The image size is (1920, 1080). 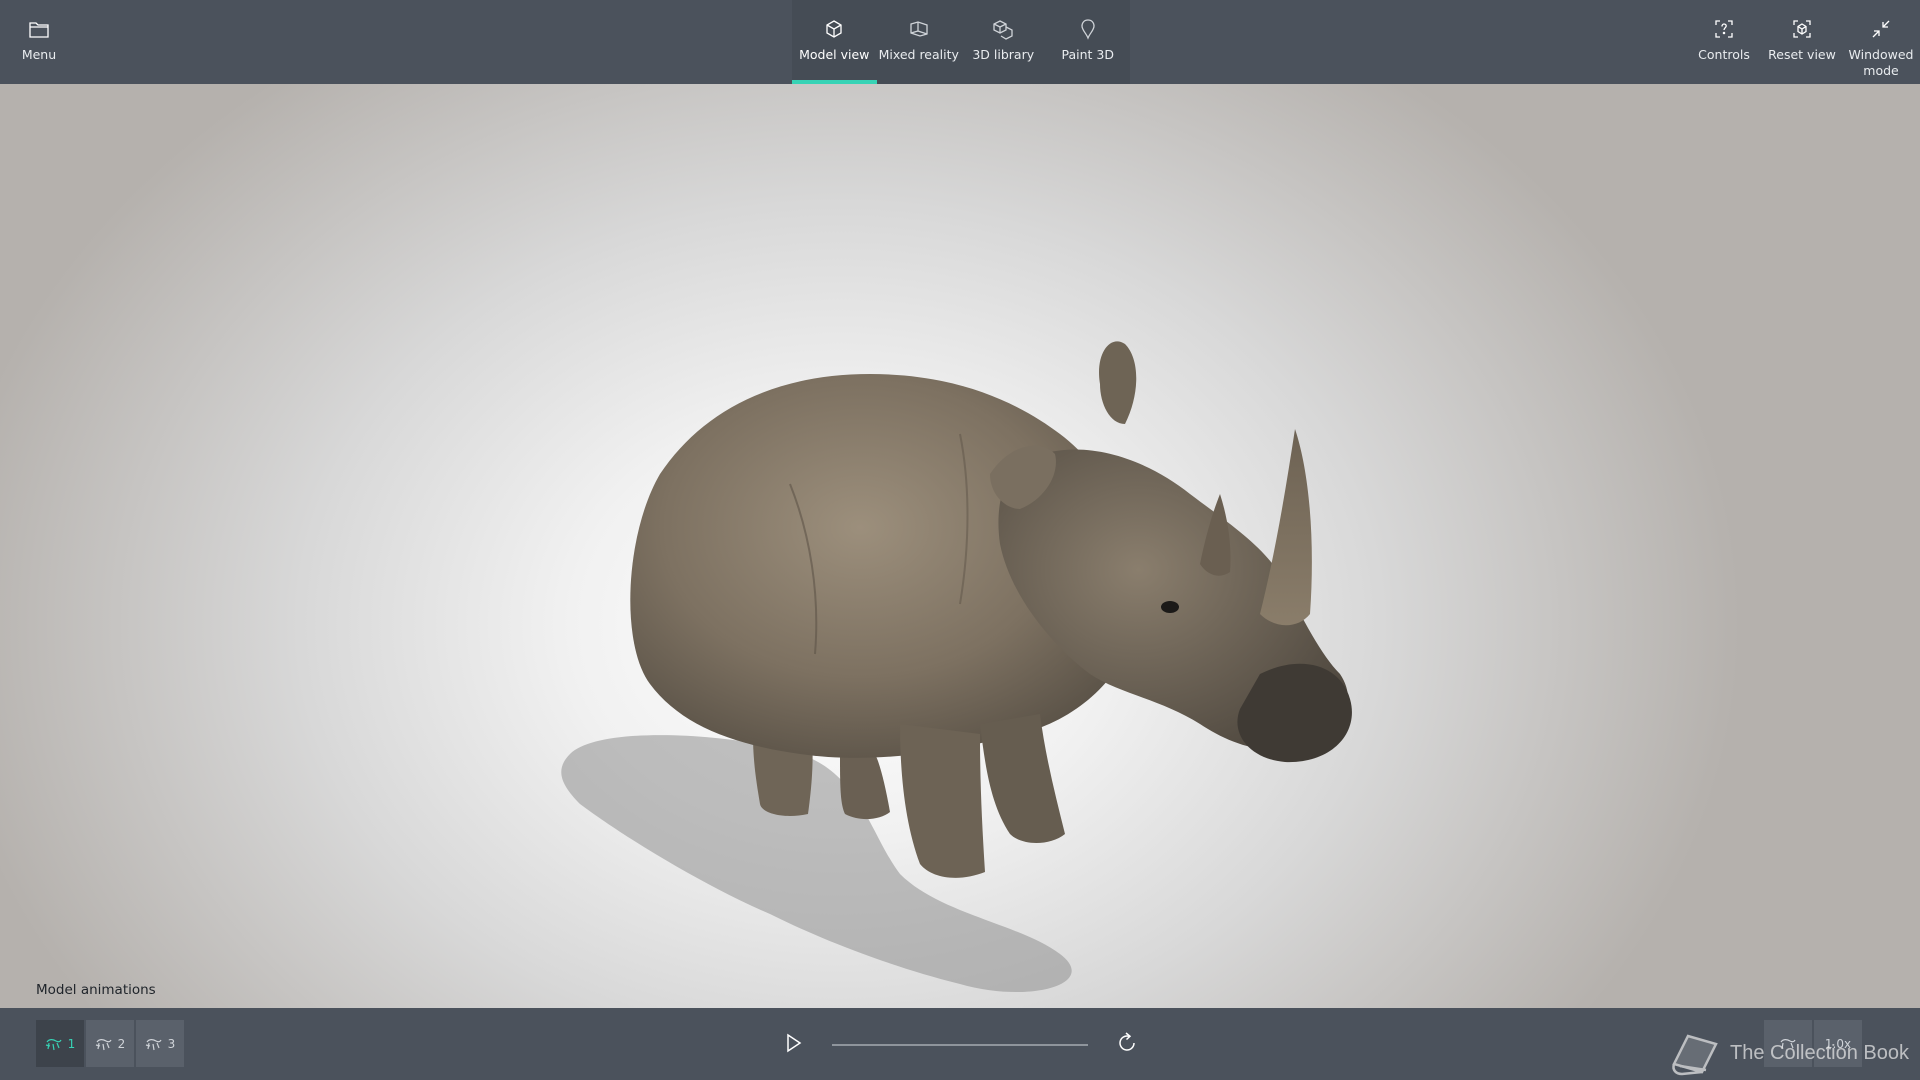 What do you see at coordinates (1802, 42) in the screenshot?
I see `reset-view-button: Reset view` at bounding box center [1802, 42].